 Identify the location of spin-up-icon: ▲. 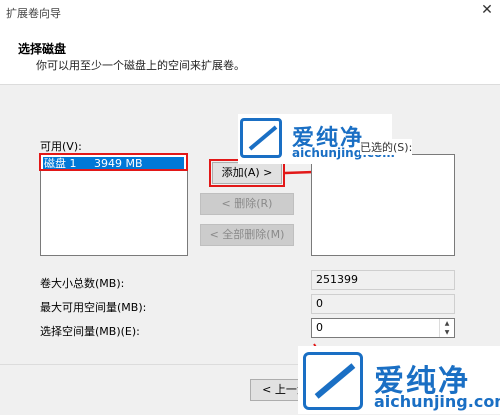
(447, 323).